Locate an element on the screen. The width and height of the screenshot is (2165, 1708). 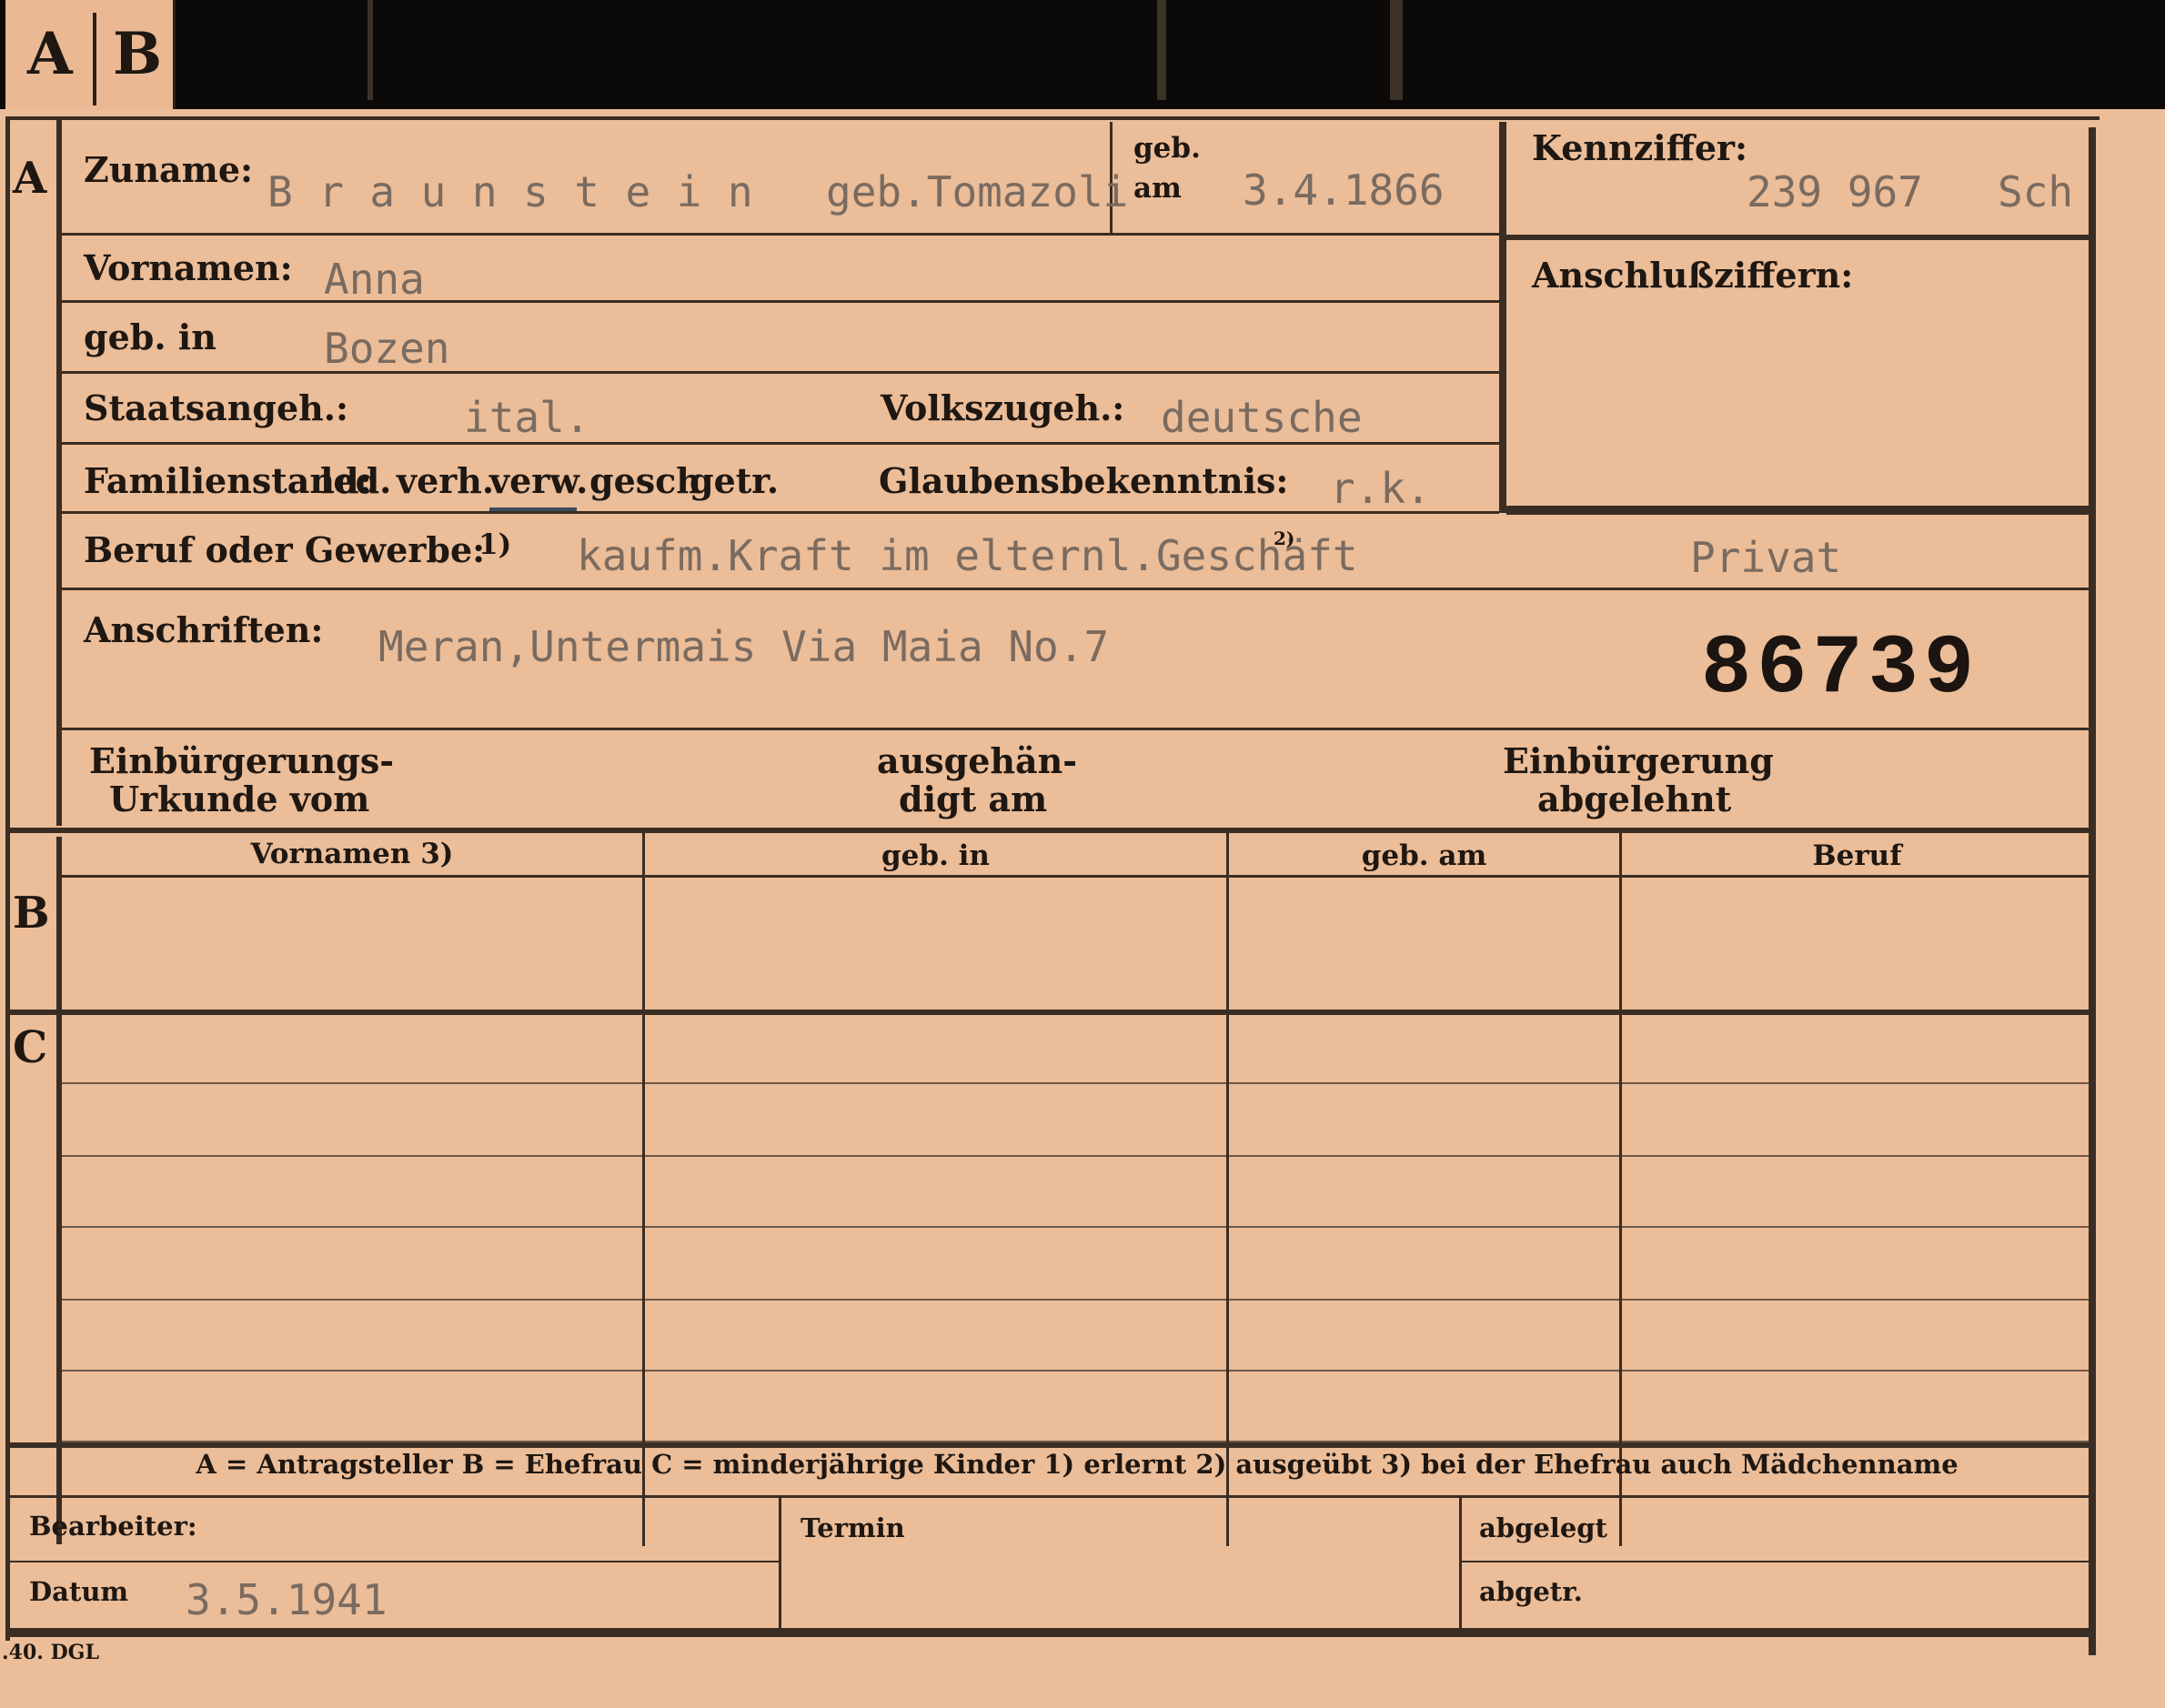
beruf-footnote-1: 1) is located at coordinates (495, 544).